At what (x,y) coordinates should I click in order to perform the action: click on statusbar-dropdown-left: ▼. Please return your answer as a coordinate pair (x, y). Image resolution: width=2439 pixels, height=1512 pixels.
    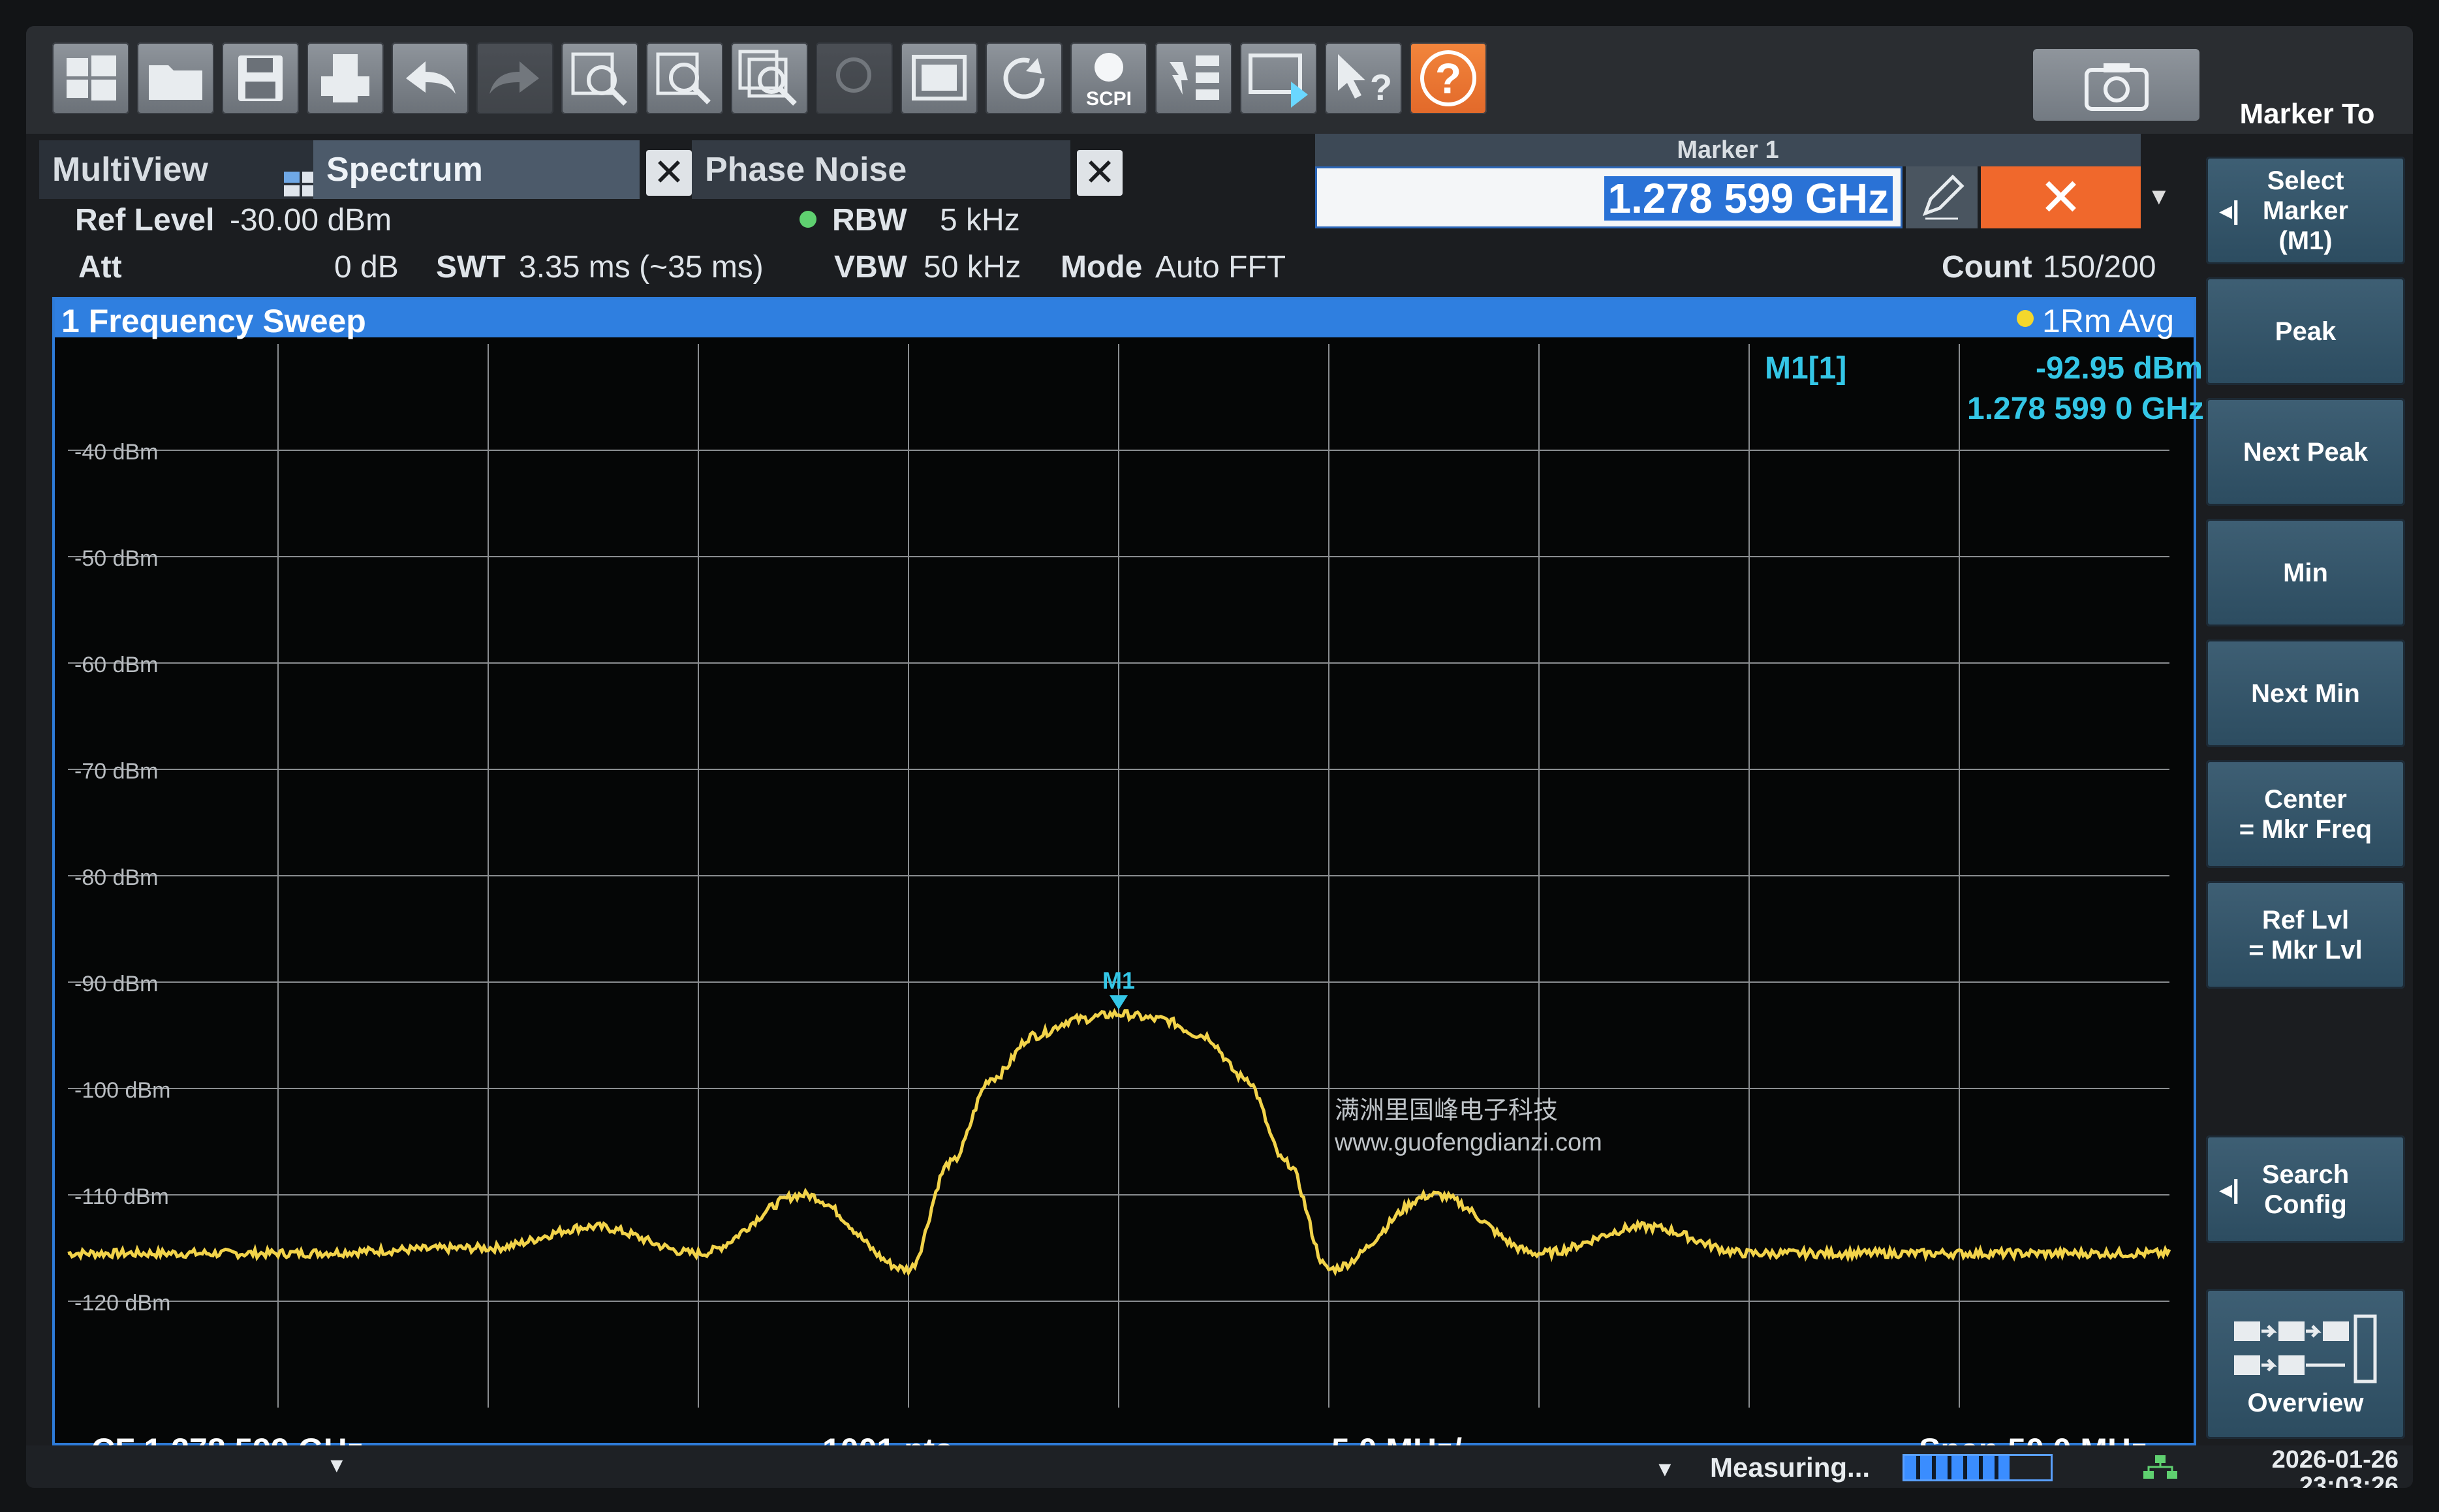
    Looking at the image, I should click on (336, 1465).